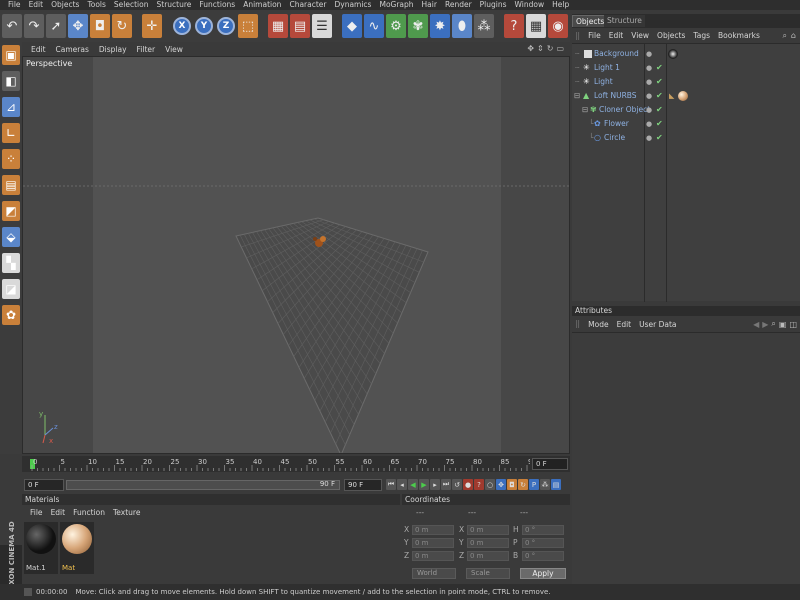 This screenshot has width=800, height=600. Describe the element at coordinates (11, 185) in the screenshot. I see `edges-mode-icon: ▤` at that location.